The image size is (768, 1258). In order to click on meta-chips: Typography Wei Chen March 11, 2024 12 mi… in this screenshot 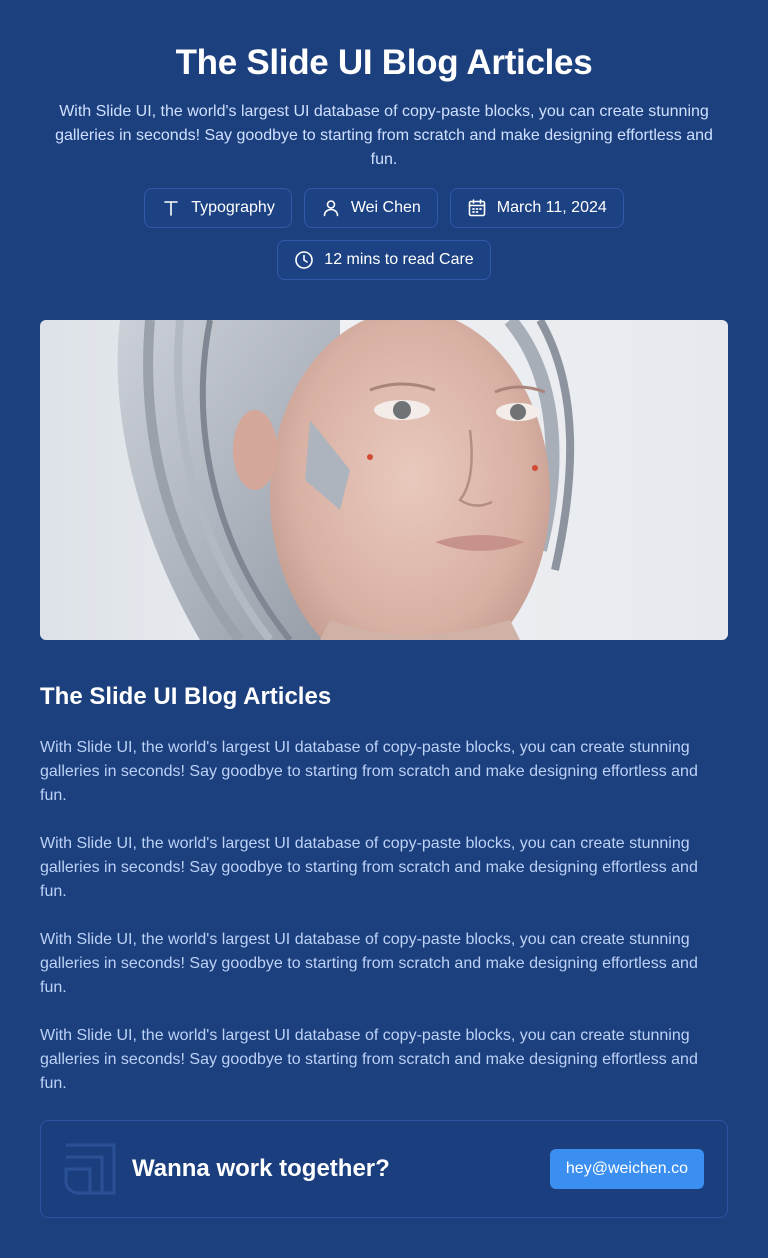, I will do `click(384, 234)`.